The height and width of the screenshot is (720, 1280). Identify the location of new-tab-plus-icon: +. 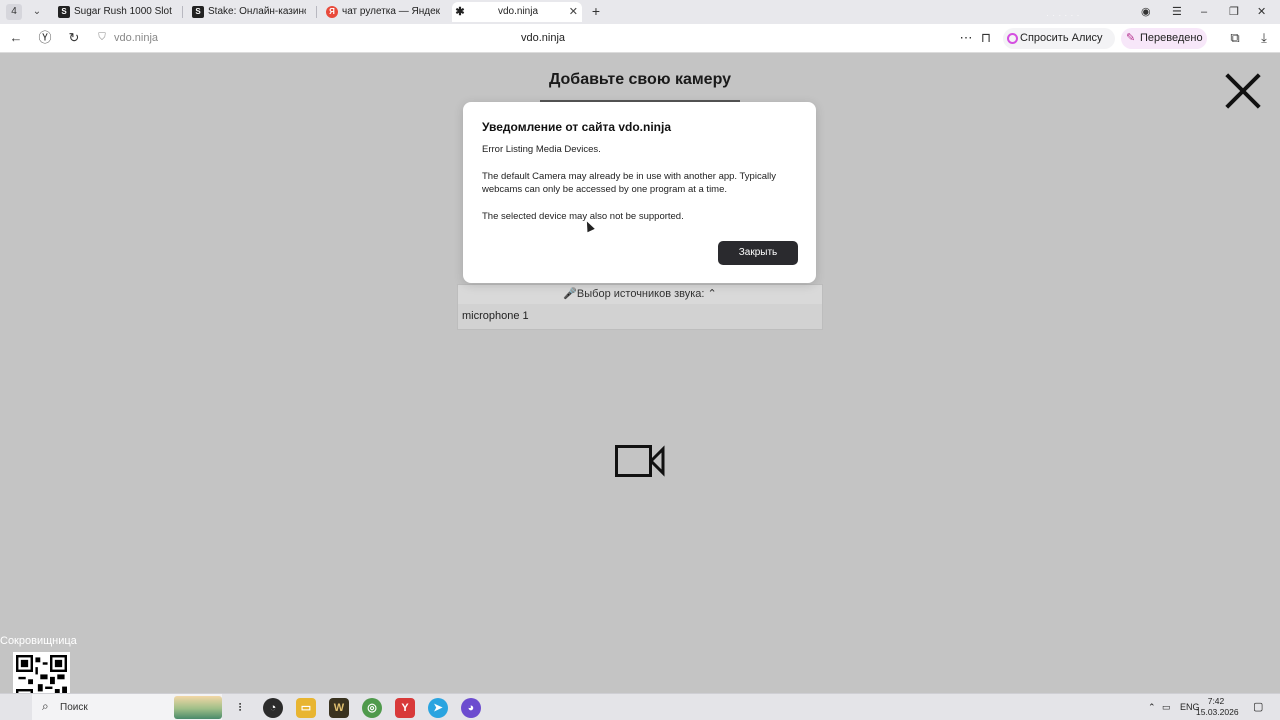
(596, 11).